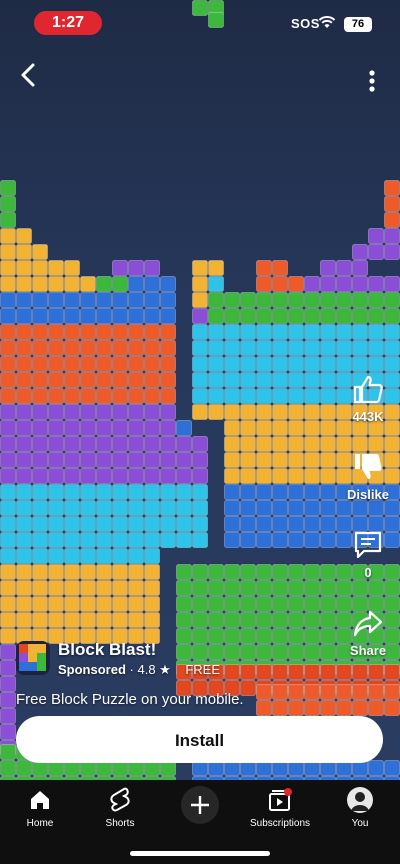  Describe the element at coordinates (120, 799) in the screenshot. I see `shorts-icon` at that location.